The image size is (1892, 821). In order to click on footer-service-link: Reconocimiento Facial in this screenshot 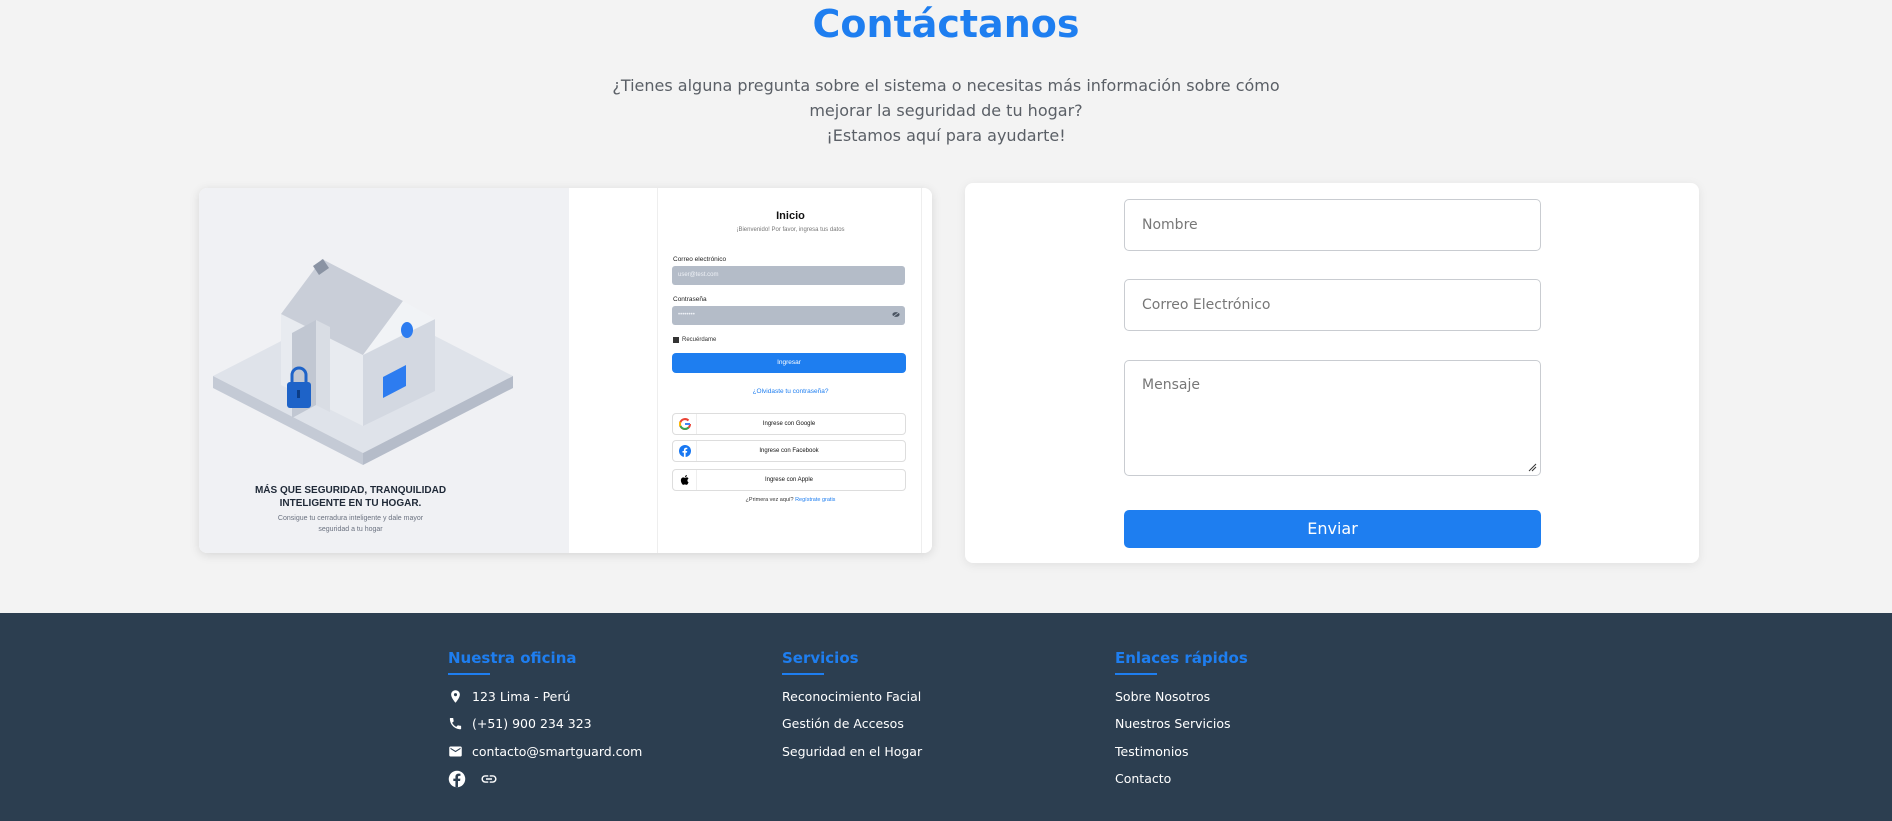, I will do `click(851, 696)`.